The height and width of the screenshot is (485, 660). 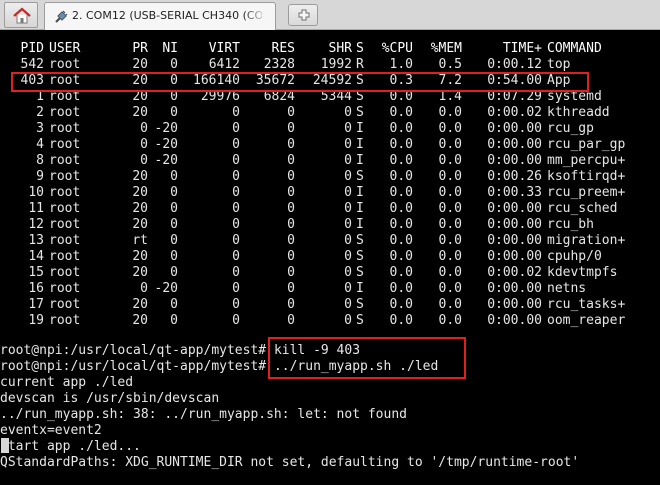 What do you see at coordinates (303, 15) in the screenshot?
I see `new-tab-button` at bounding box center [303, 15].